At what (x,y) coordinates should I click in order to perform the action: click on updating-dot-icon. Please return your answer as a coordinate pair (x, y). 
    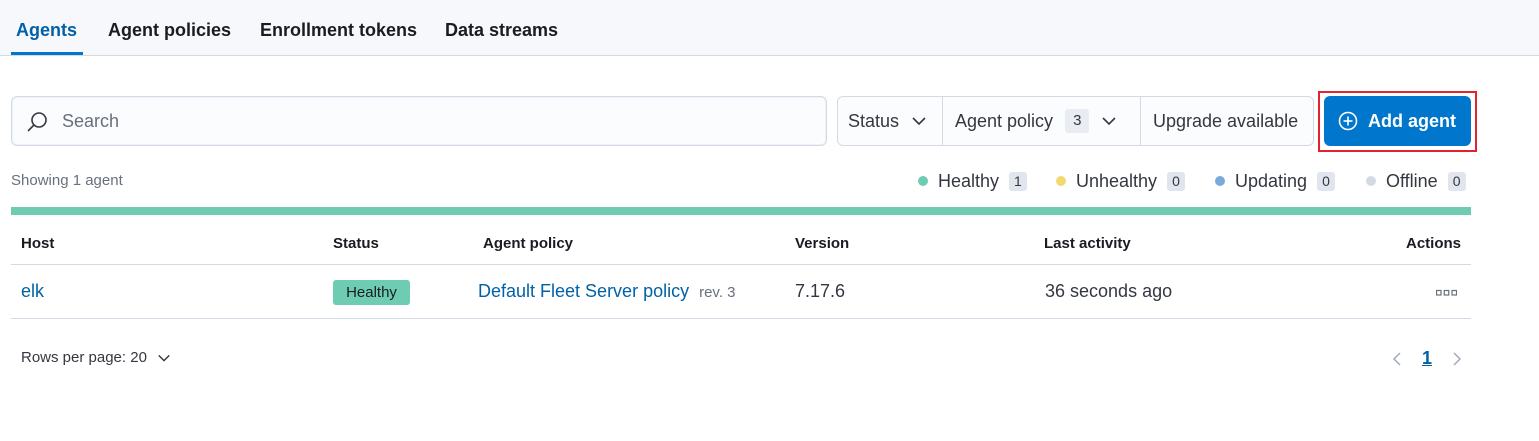
    Looking at the image, I should click on (1220, 181).